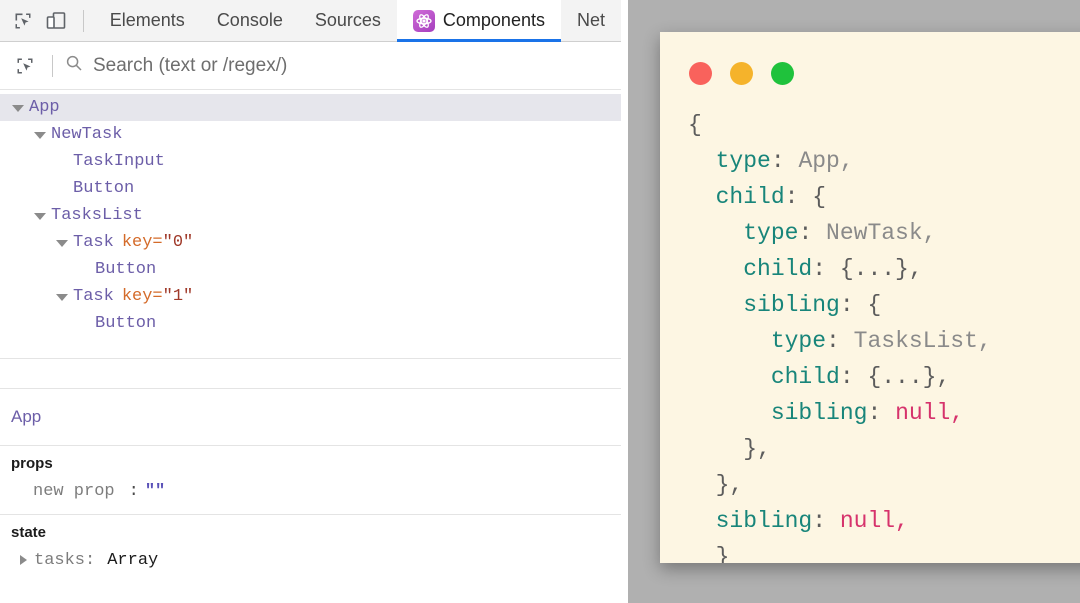  I want to click on props-row: new prop : "", so click(316, 491).